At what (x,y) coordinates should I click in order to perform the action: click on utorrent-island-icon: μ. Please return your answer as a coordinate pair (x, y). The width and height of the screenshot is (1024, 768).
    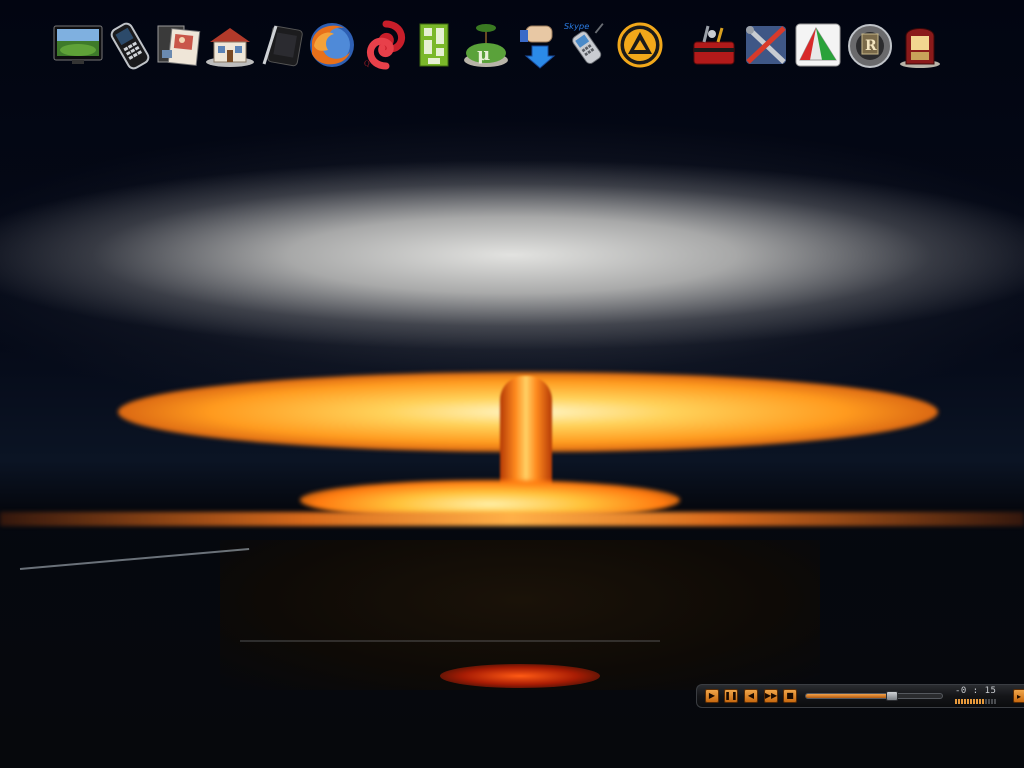
    Looking at the image, I should click on (486, 45).